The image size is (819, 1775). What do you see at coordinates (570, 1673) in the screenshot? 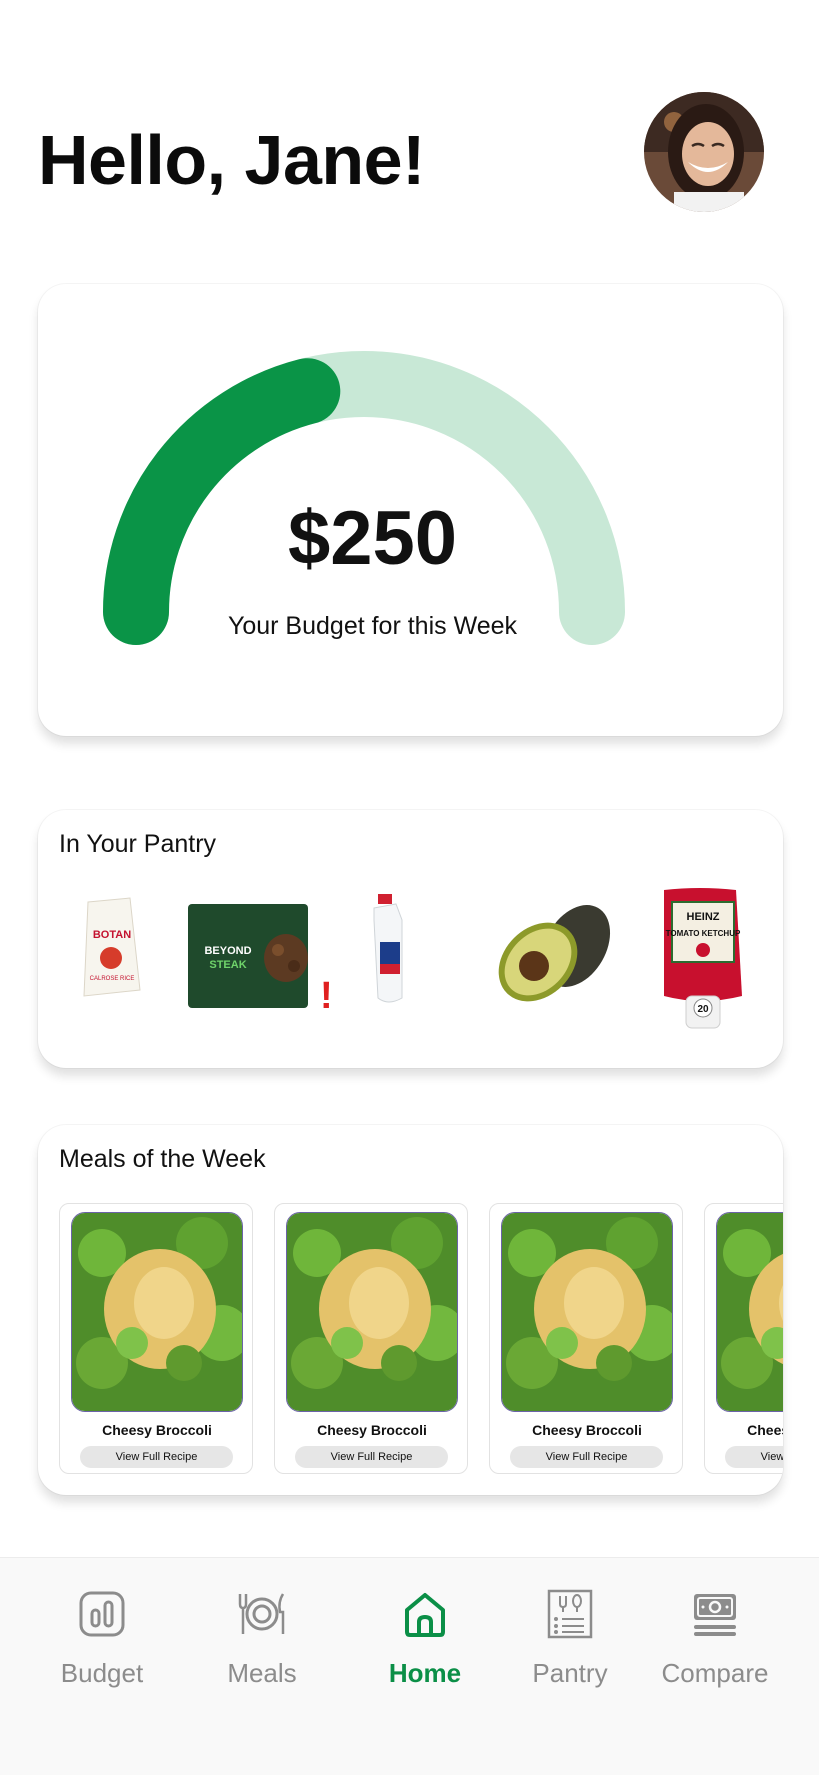
I see `nav-label-pantry: Pantry` at bounding box center [570, 1673].